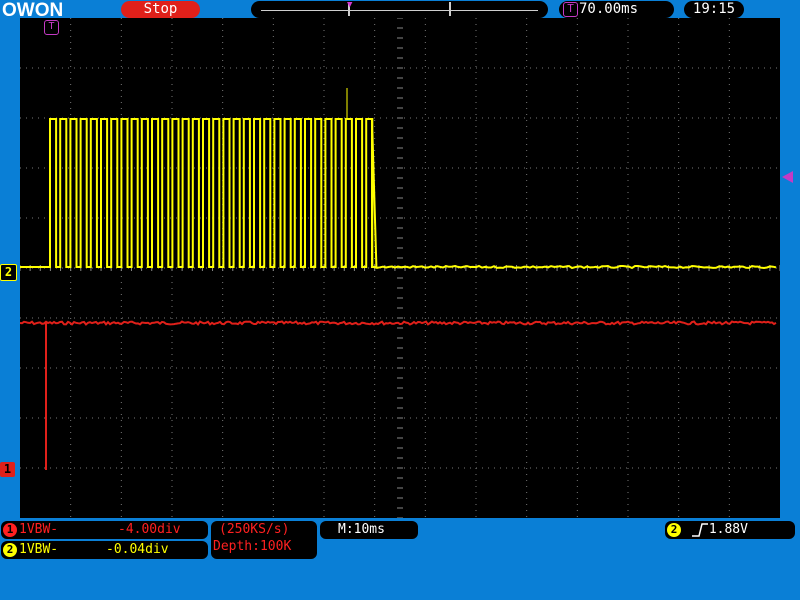 The width and height of the screenshot is (800, 600). What do you see at coordinates (787, 177) in the screenshot?
I see `trigger-level-arrow-icon` at bounding box center [787, 177].